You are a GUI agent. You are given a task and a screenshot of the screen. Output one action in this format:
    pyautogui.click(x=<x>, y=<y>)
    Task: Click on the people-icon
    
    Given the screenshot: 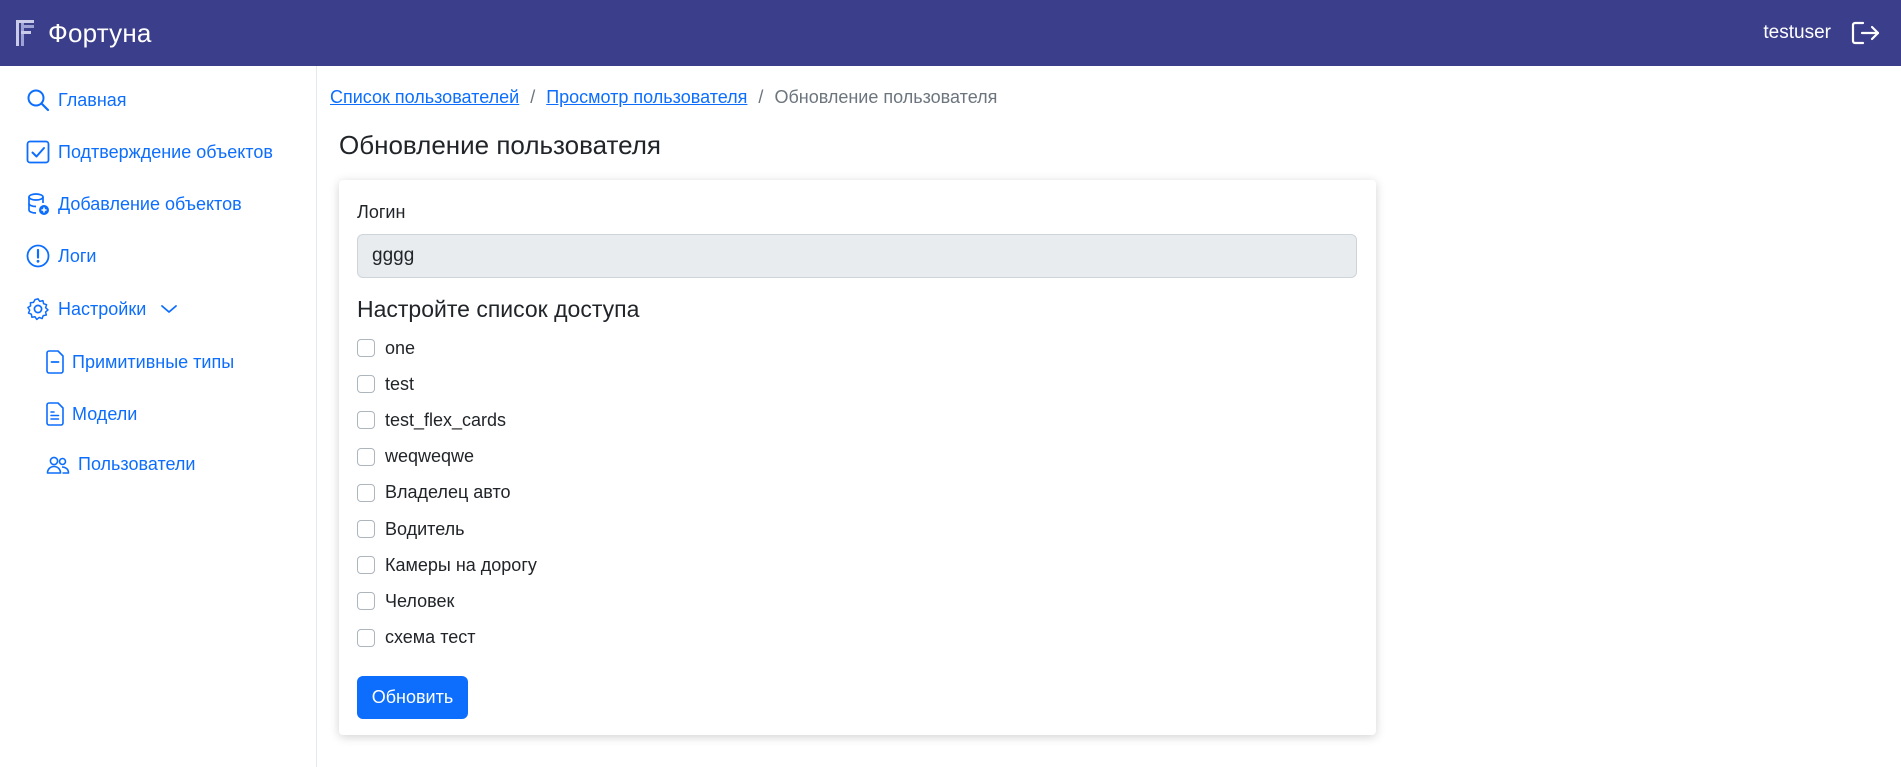 What is the action you would take?
    pyautogui.click(x=58, y=465)
    